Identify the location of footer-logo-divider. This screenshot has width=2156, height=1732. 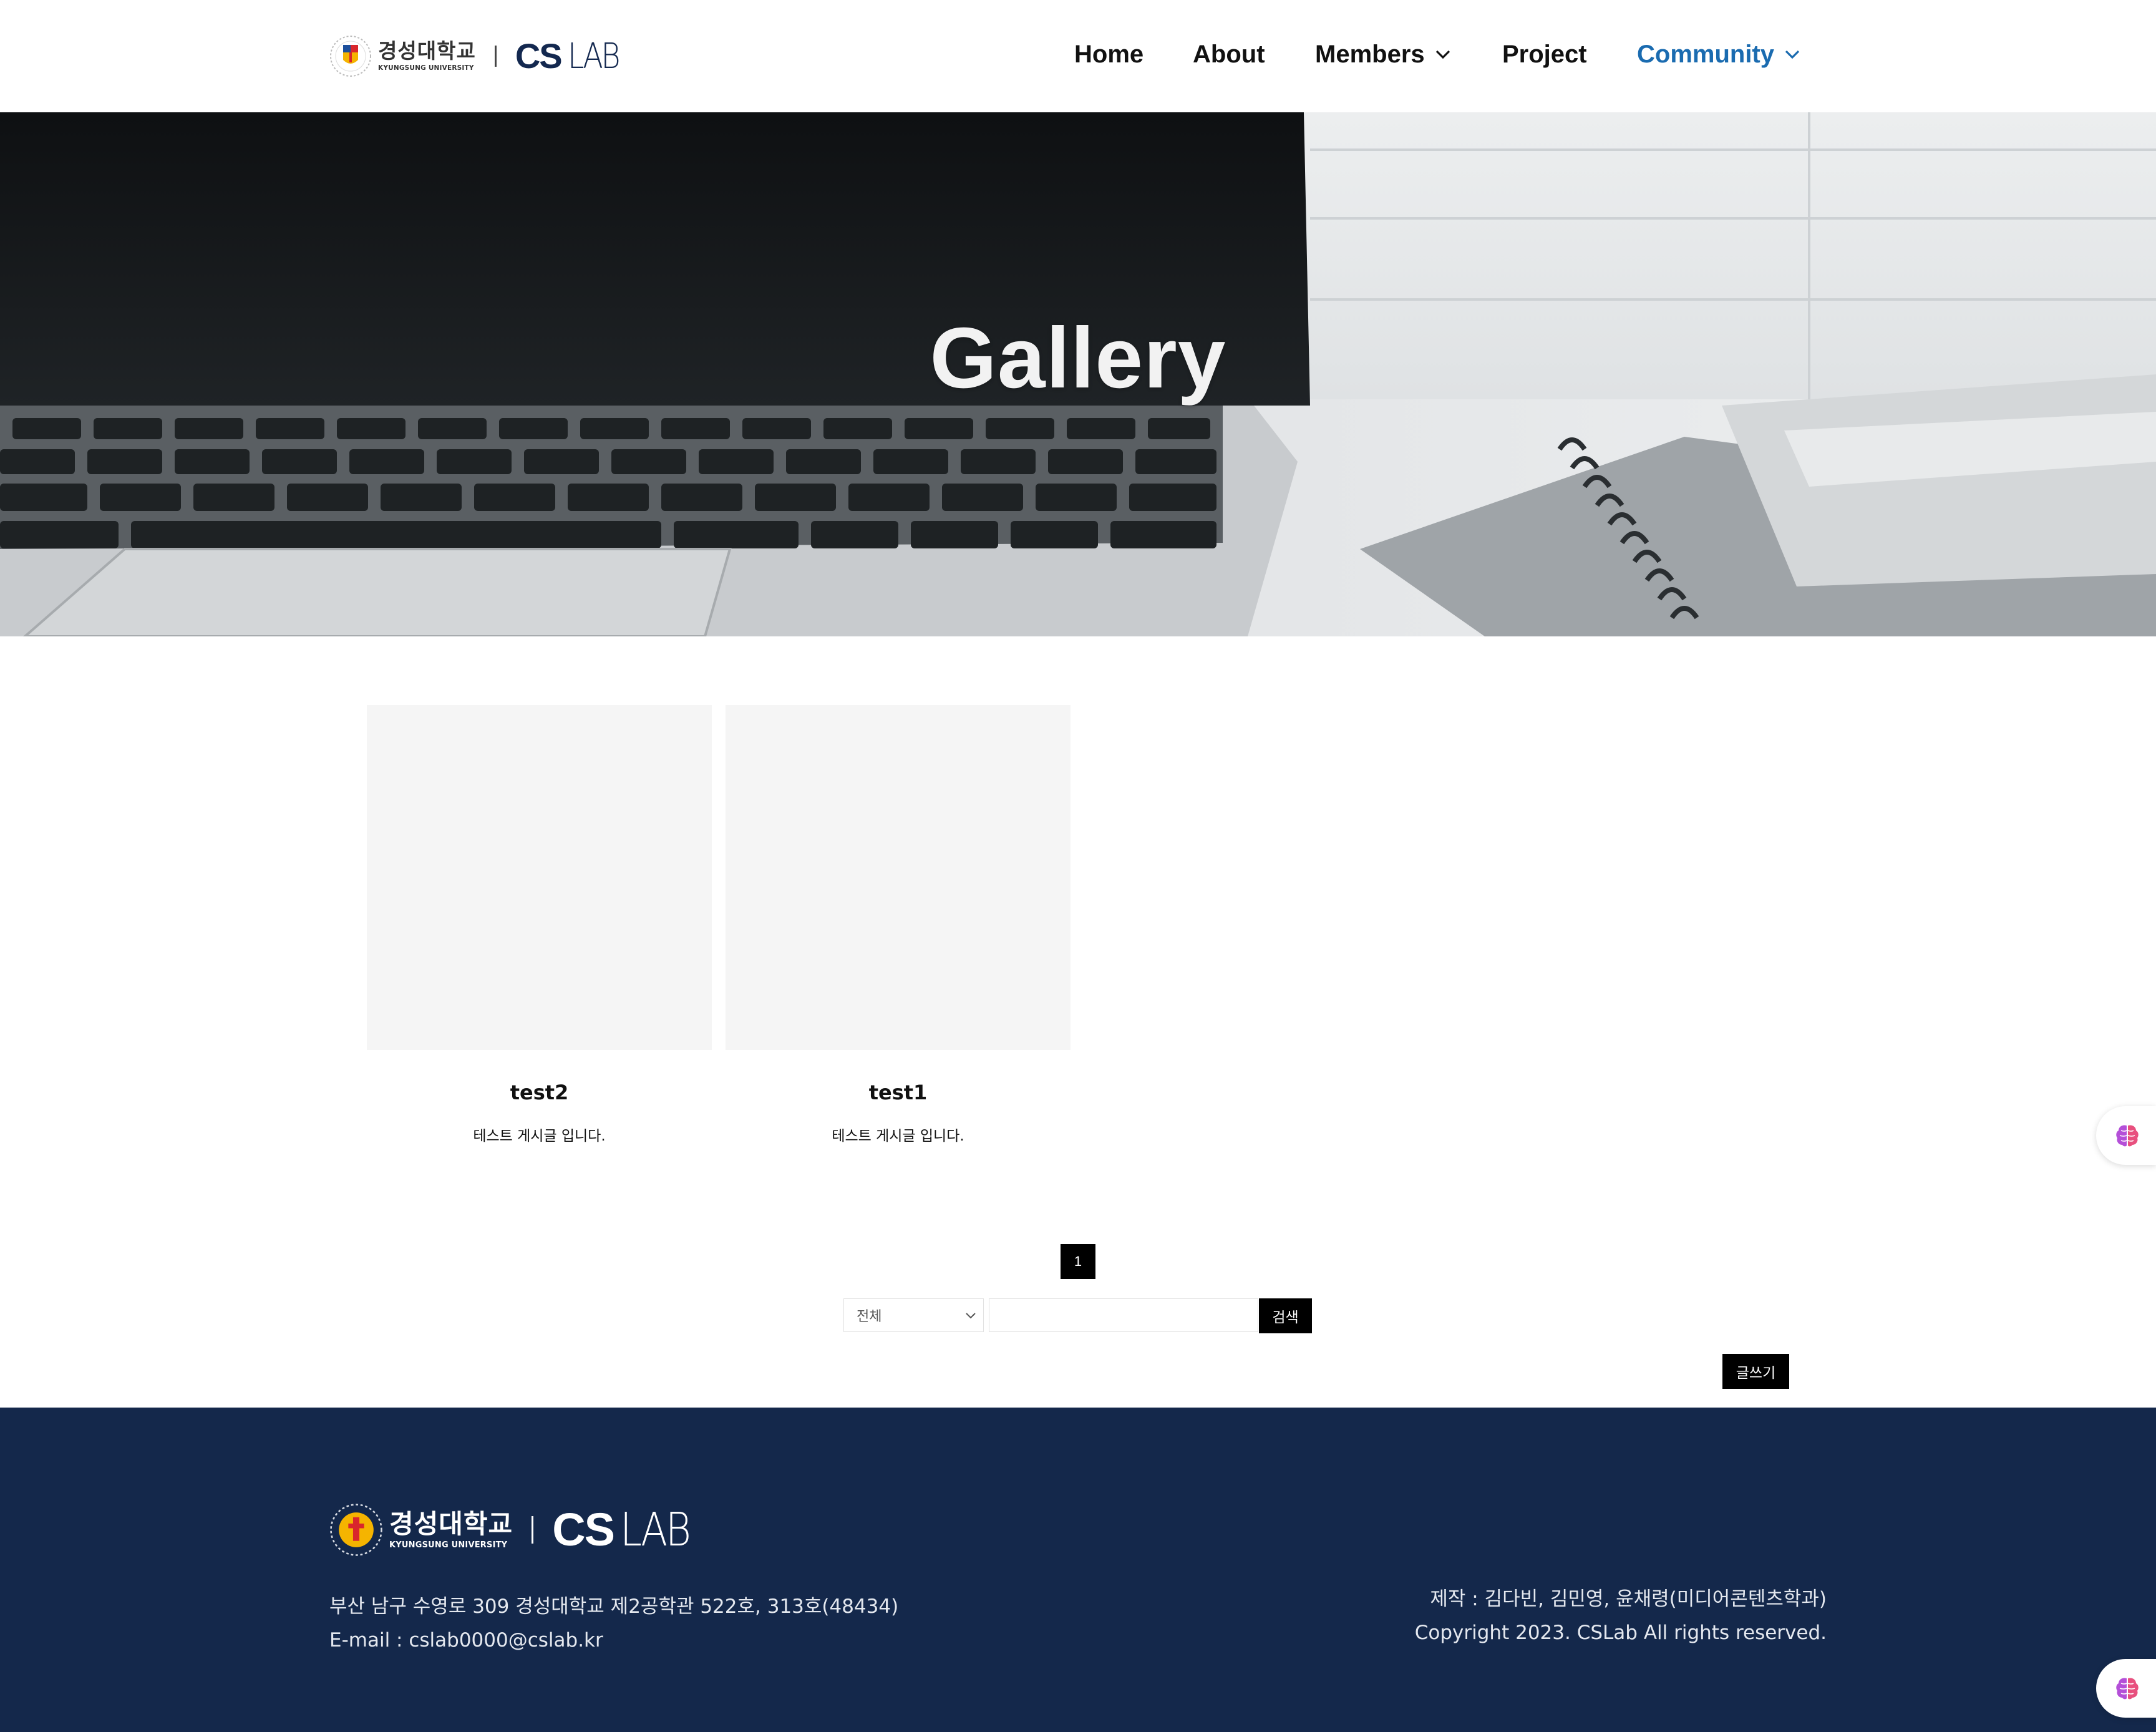
(533, 1530).